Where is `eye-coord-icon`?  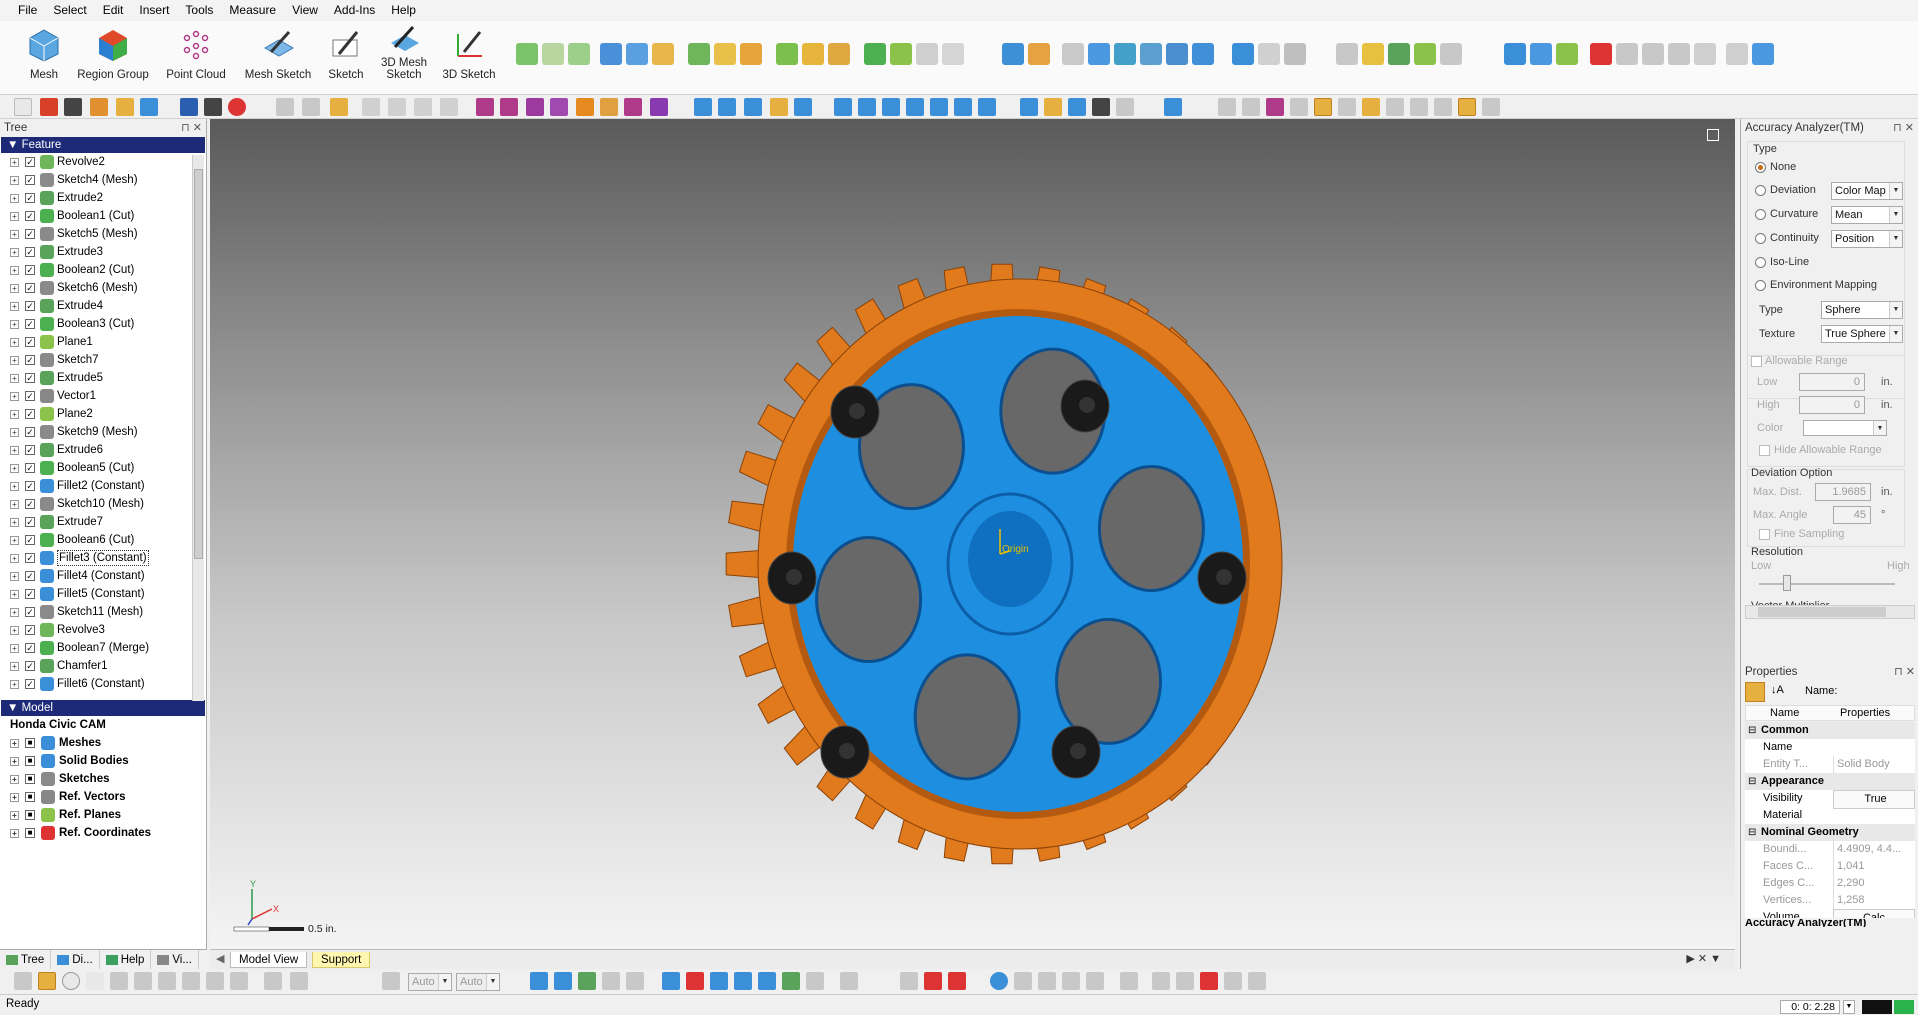 eye-coord-icon is located at coordinates (1419, 107).